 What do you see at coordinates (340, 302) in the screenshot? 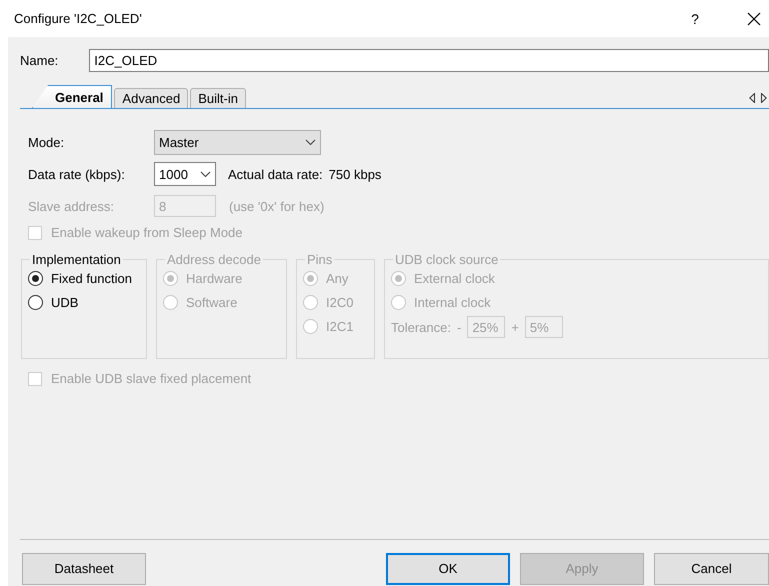
I see `radio-label: I2C0` at bounding box center [340, 302].